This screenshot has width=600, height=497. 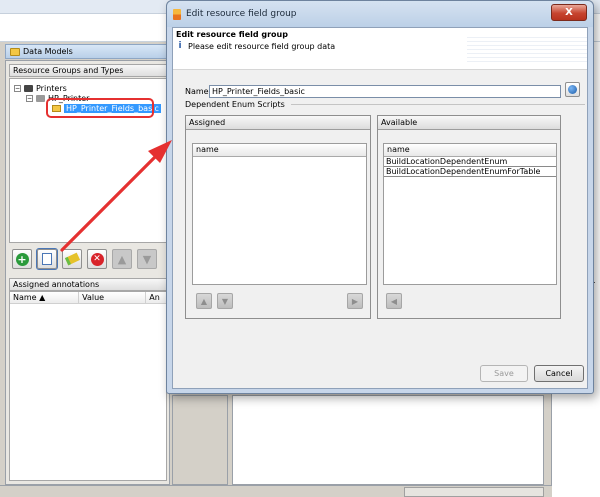 I want to click on assigned-list: name, so click(x=279, y=214).